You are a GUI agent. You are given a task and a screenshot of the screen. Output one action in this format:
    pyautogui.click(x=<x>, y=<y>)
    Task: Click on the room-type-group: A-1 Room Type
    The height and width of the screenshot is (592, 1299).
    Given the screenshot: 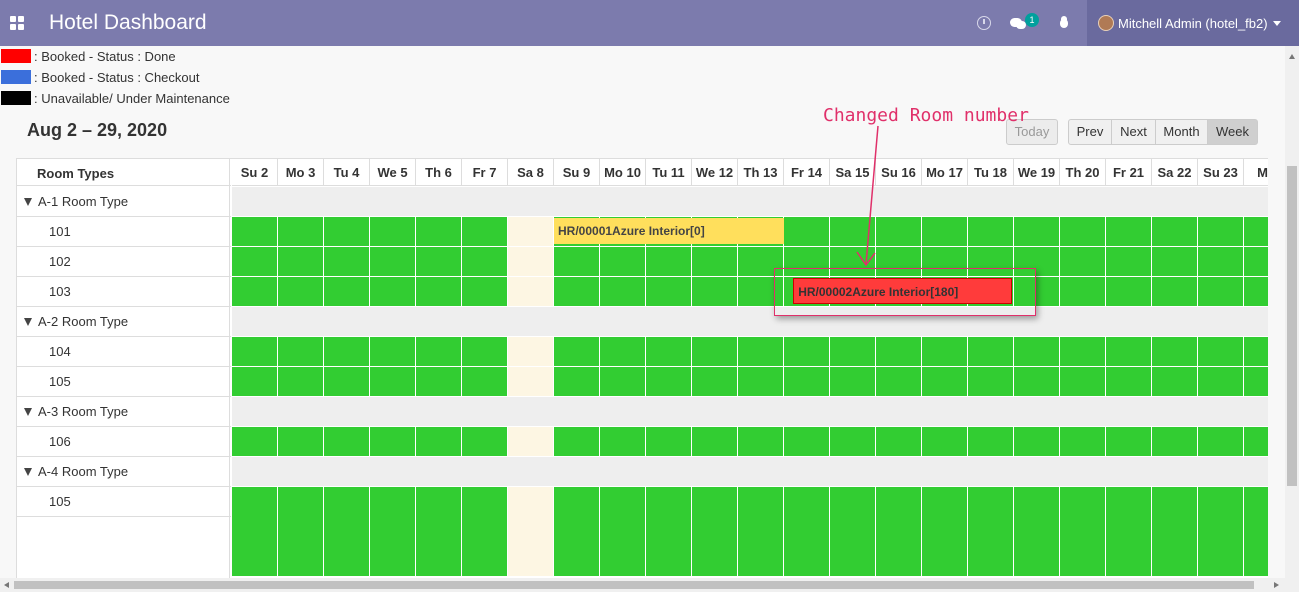 What is the action you would take?
    pyautogui.click(x=124, y=202)
    